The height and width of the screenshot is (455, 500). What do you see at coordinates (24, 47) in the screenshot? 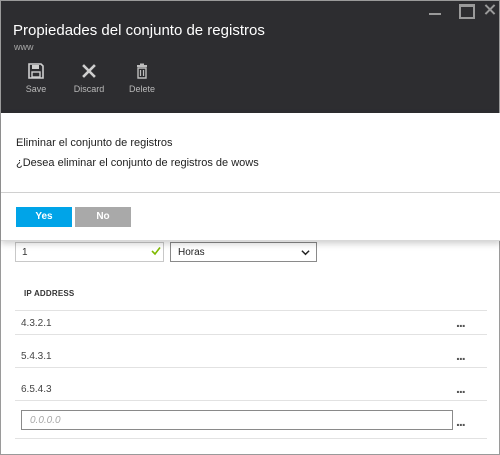
I see `blade-subtitle: www` at bounding box center [24, 47].